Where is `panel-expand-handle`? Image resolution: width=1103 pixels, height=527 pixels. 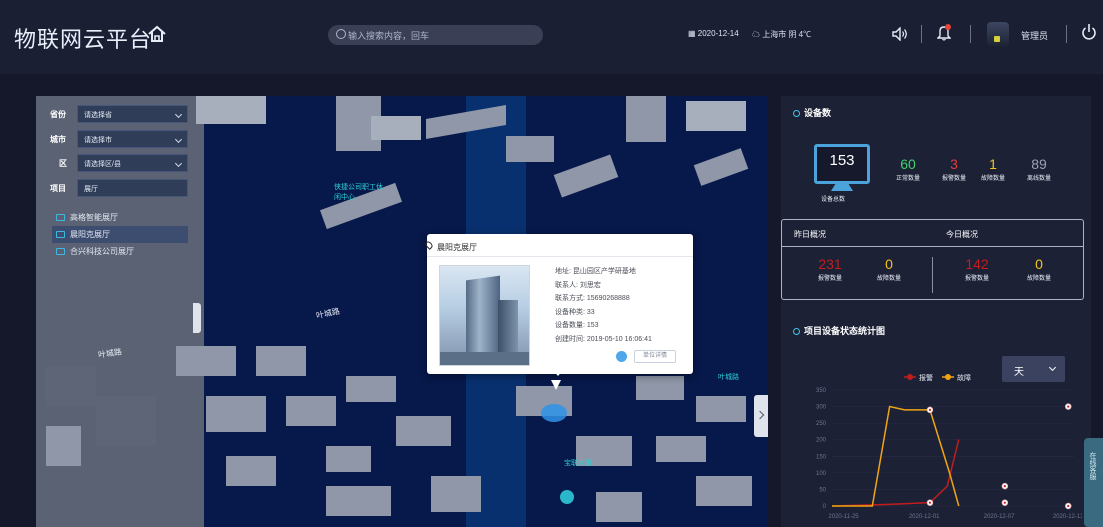 panel-expand-handle is located at coordinates (761, 416).